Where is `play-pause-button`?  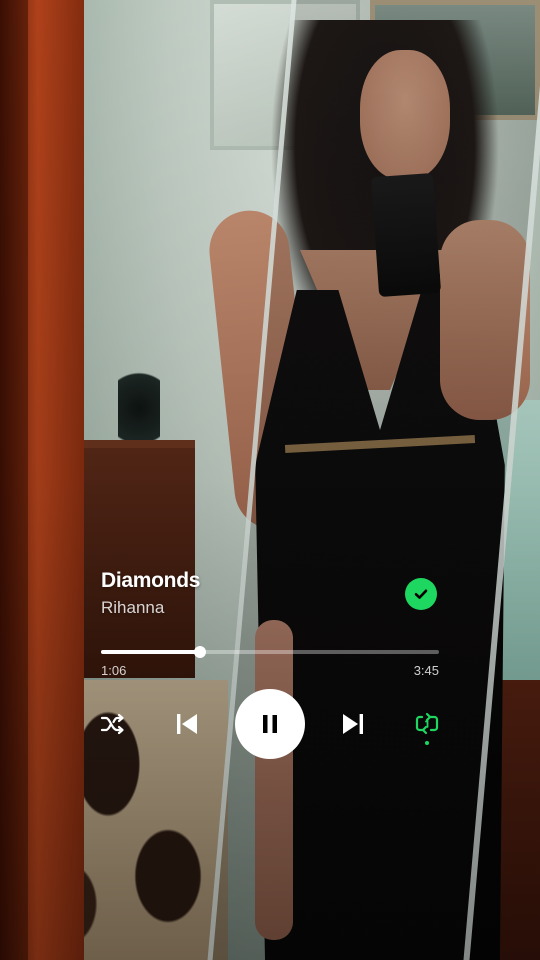 play-pause-button is located at coordinates (270, 724).